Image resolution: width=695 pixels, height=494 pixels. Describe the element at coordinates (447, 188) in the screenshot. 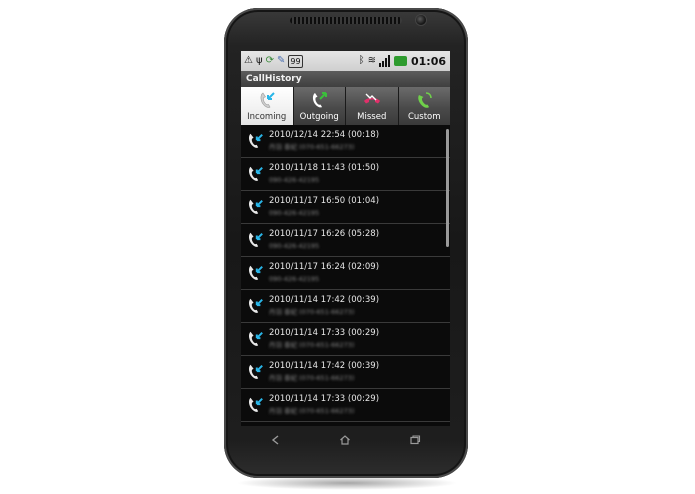

I see `list-scrollbar` at that location.